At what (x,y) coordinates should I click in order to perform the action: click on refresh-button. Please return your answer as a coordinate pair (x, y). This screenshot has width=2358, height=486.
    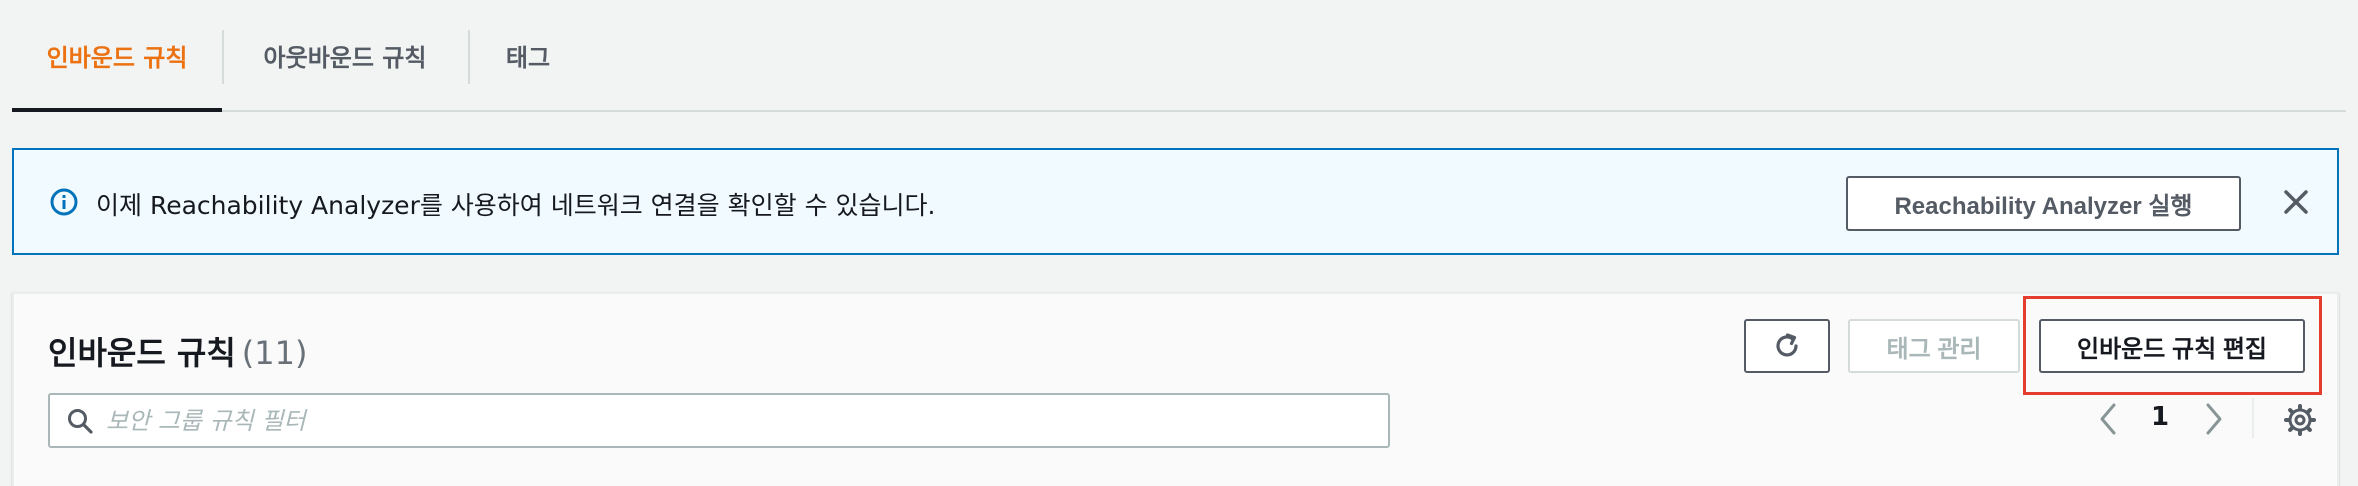
    Looking at the image, I should click on (1787, 346).